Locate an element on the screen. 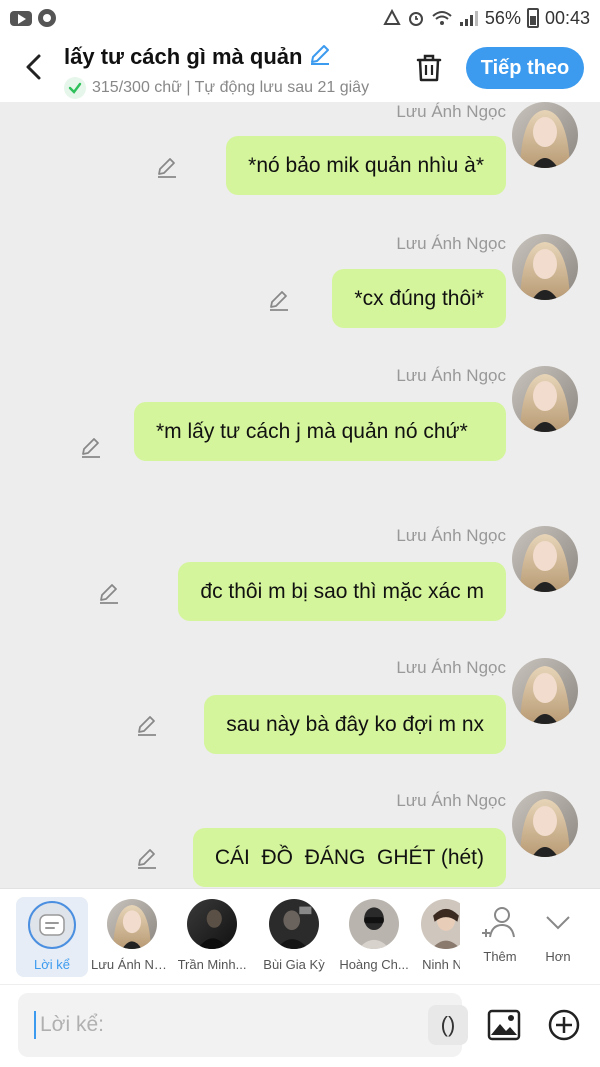  input-container: () is located at coordinates (243, 1025).